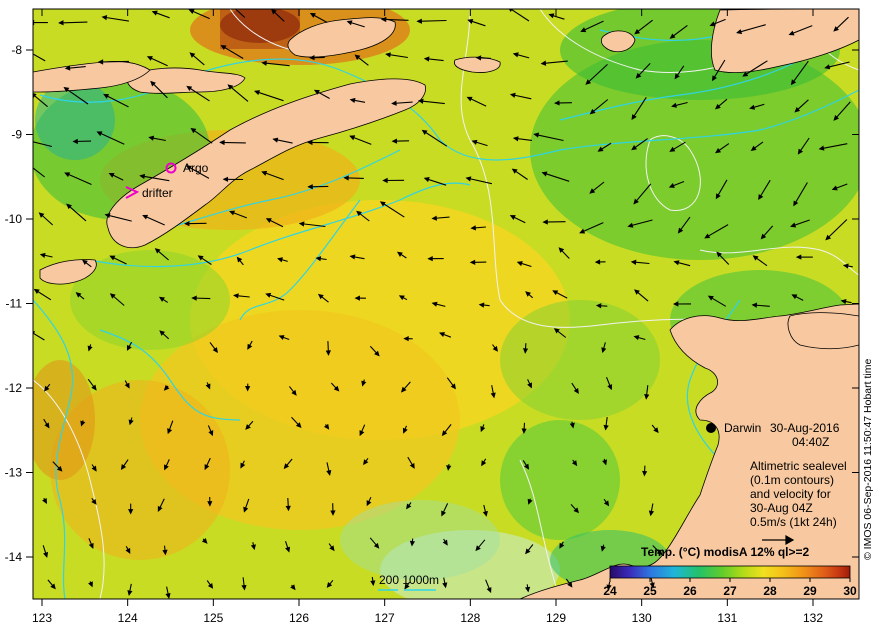  Describe the element at coordinates (556, 618) in the screenshot. I see `lon-tick-label: 129` at that location.